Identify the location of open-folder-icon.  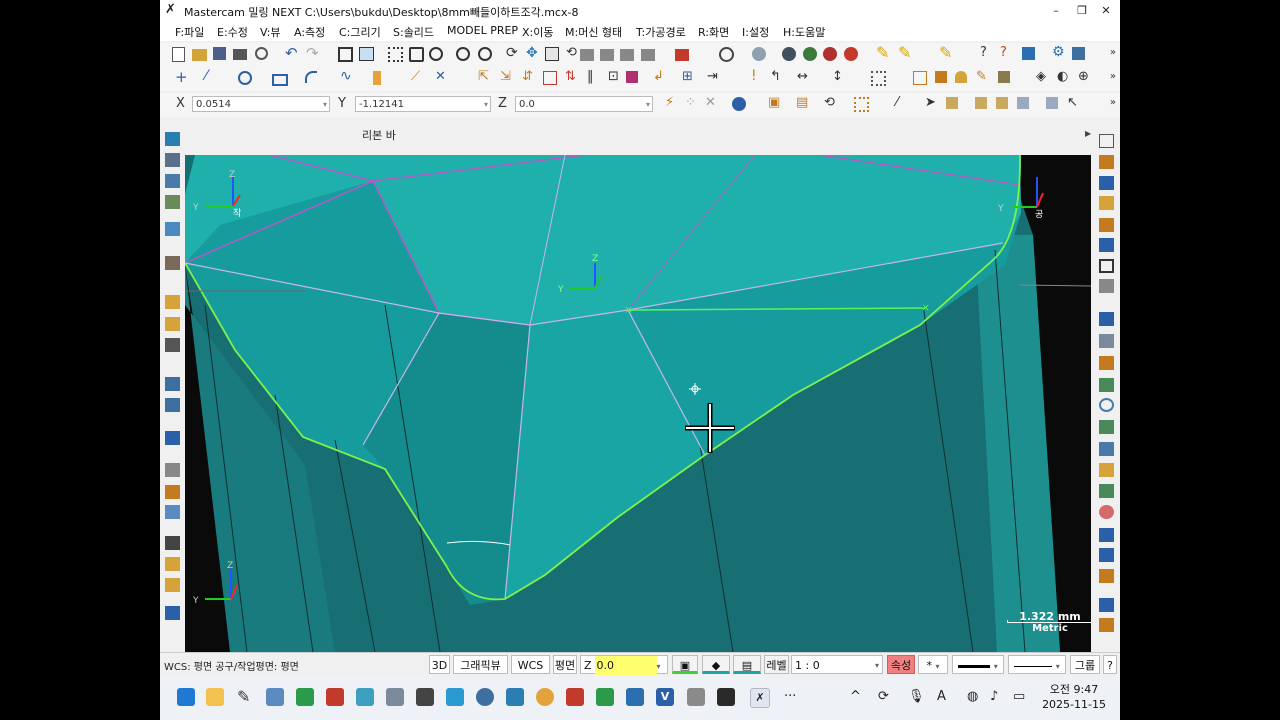
(199, 55).